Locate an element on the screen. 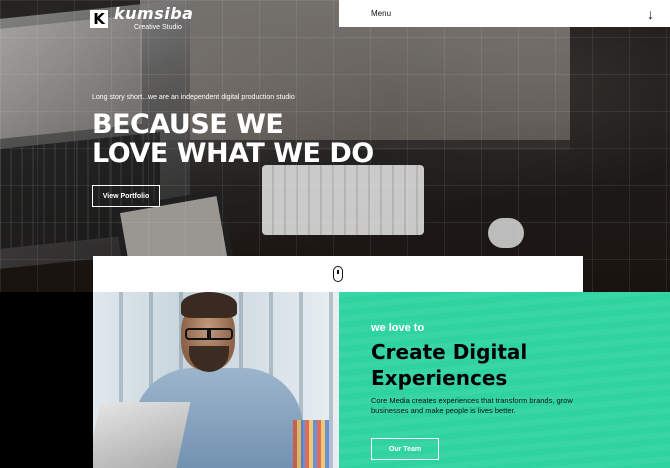 Image resolution: width=670 pixels, height=468 pixels. hero-headline: BECAUSE WE LOVE WHAT WE DO is located at coordinates (233, 139).